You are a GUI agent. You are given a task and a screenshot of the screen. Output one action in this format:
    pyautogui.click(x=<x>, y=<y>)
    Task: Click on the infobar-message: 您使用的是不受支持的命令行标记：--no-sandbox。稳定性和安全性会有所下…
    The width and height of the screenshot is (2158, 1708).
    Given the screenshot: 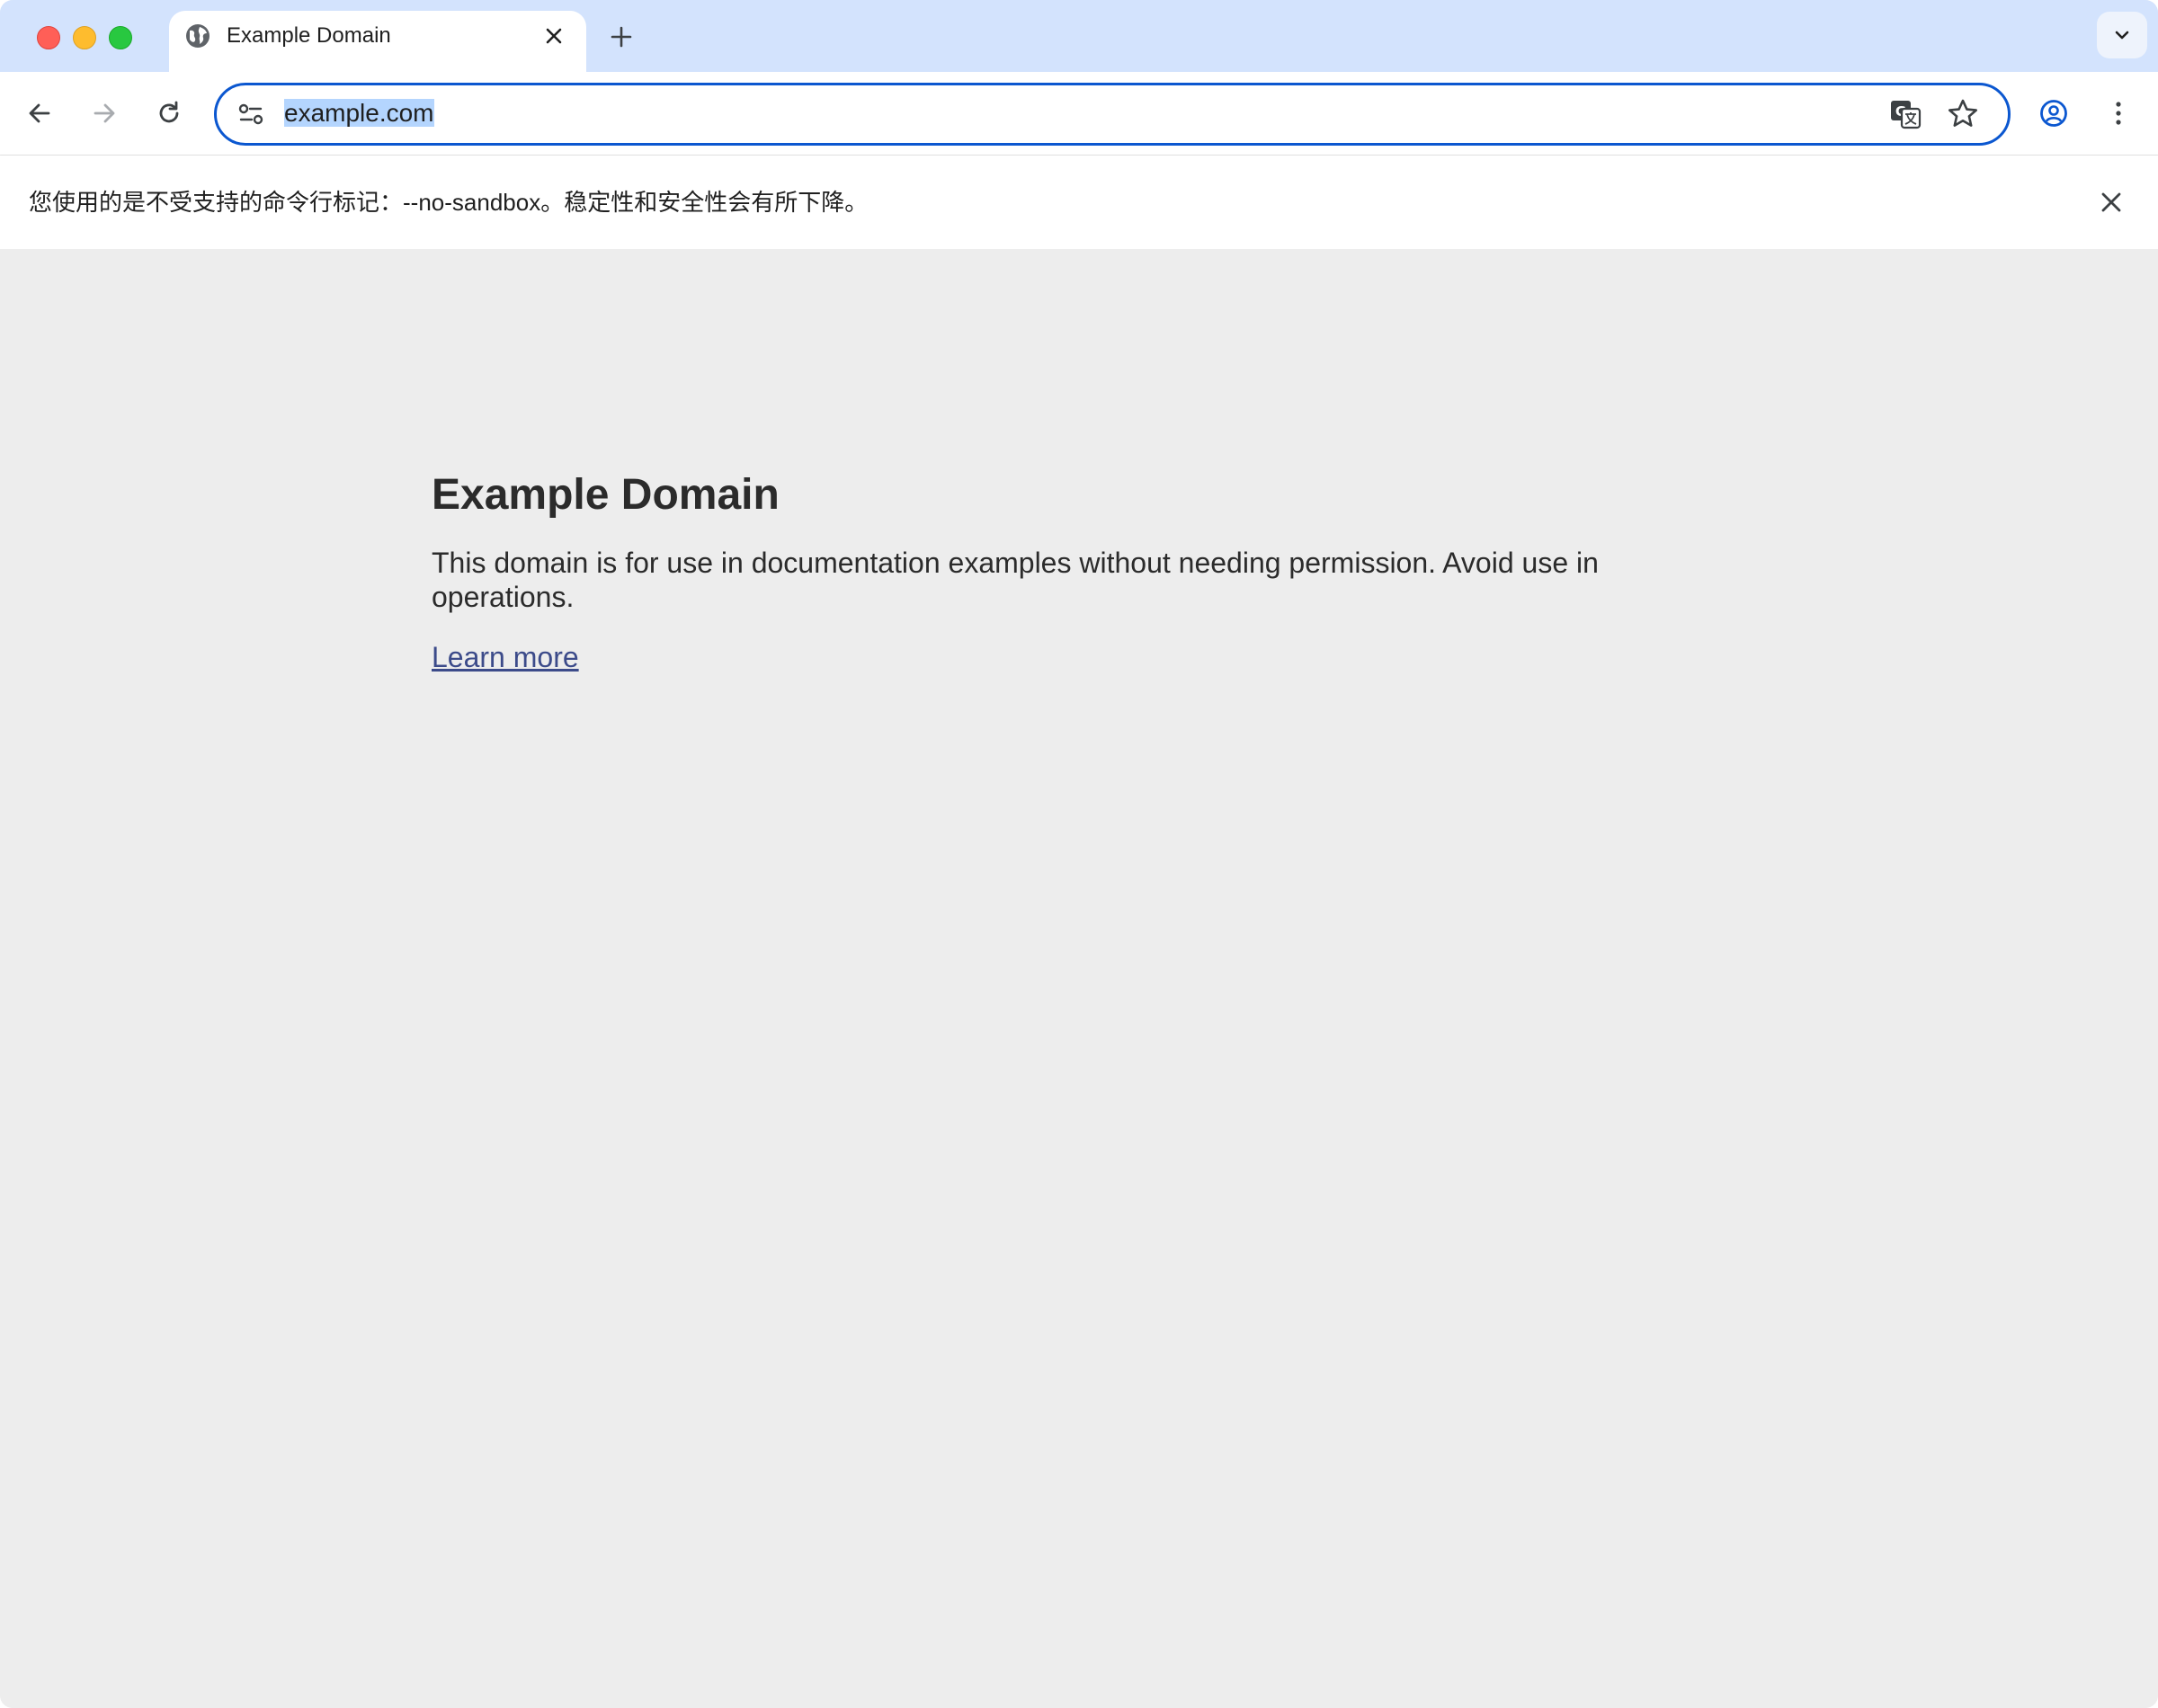 What is the action you would take?
    pyautogui.click(x=449, y=202)
    